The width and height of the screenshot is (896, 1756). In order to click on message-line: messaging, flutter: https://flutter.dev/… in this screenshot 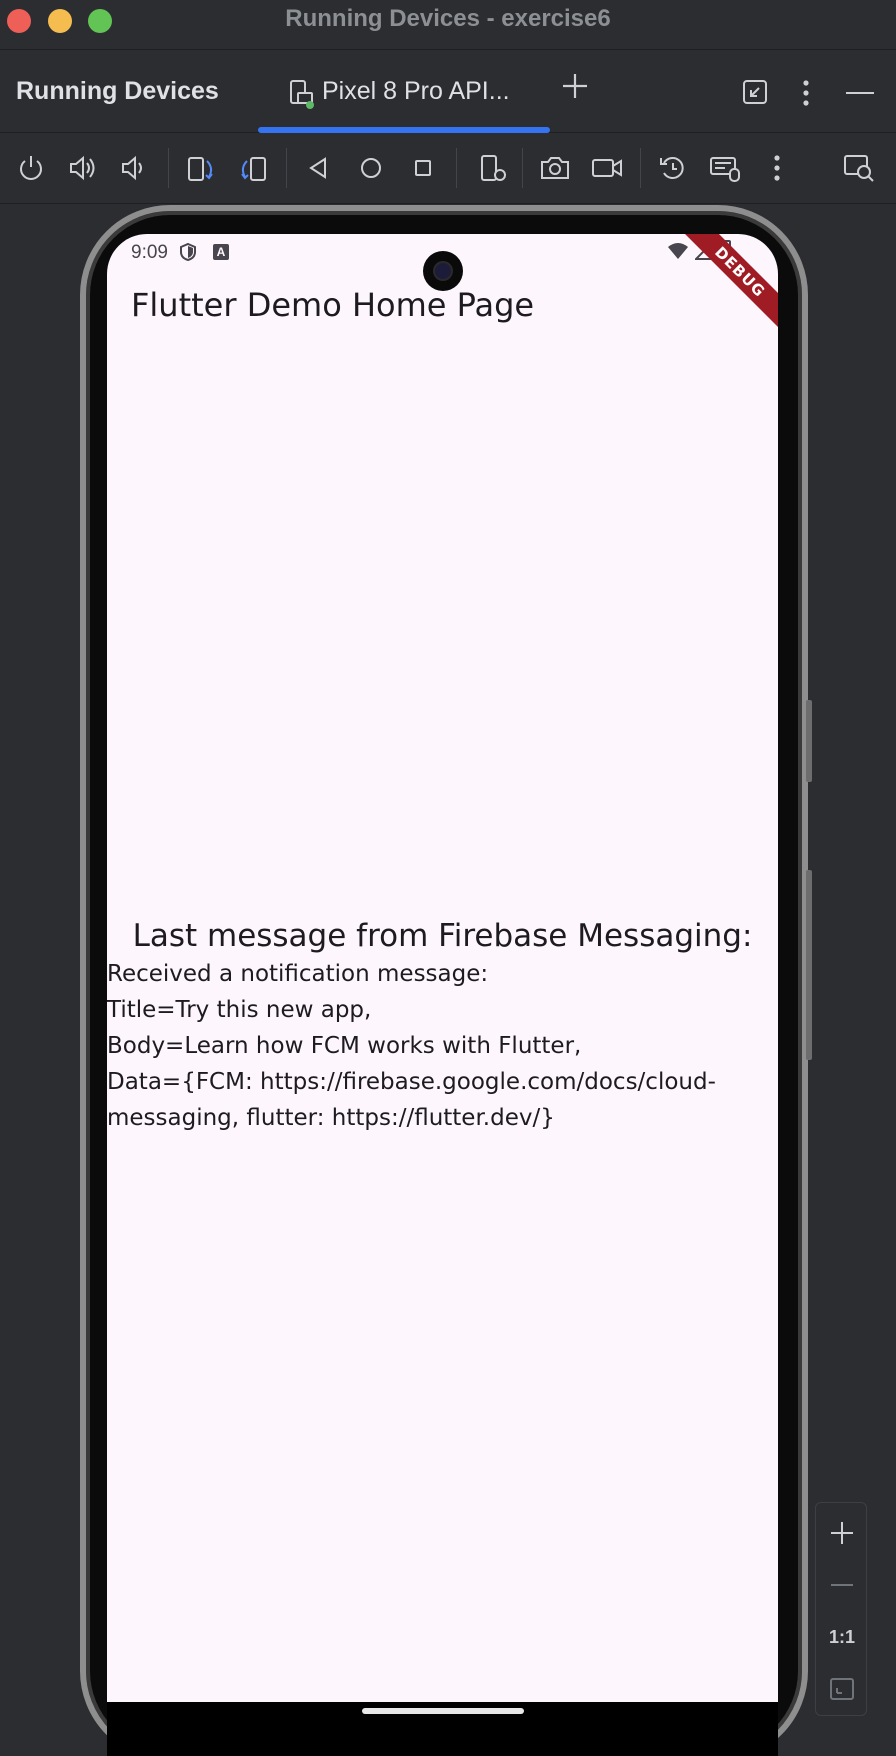, I will do `click(331, 1118)`.